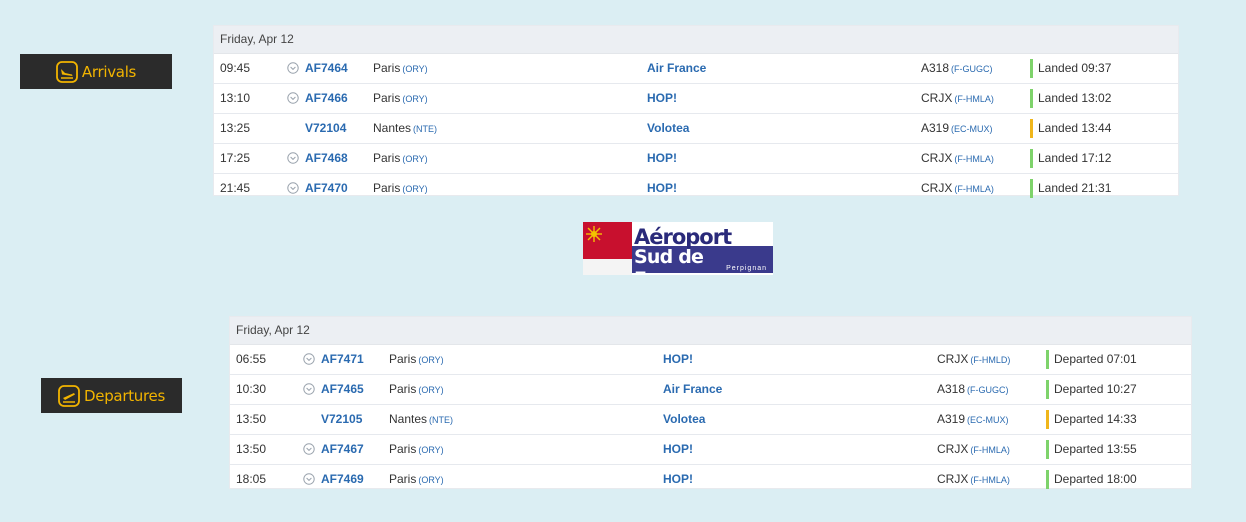 The height and width of the screenshot is (522, 1246). Describe the element at coordinates (326, 188) in the screenshot. I see `flight-number-link: AF7470` at that location.